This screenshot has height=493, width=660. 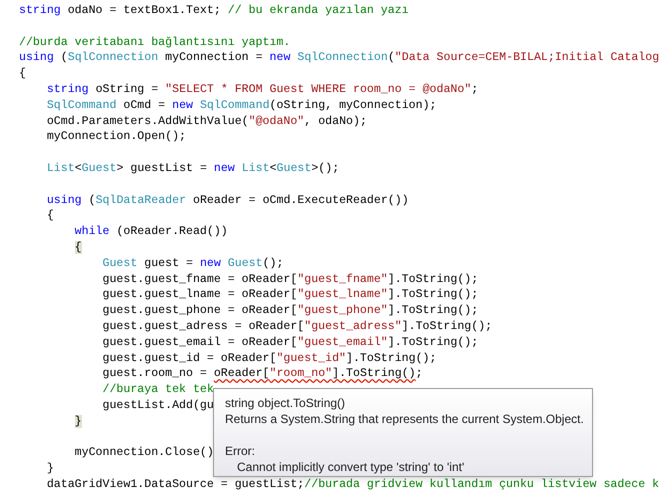 What do you see at coordinates (168, 263) in the screenshot?
I see `code-text: guest =` at bounding box center [168, 263].